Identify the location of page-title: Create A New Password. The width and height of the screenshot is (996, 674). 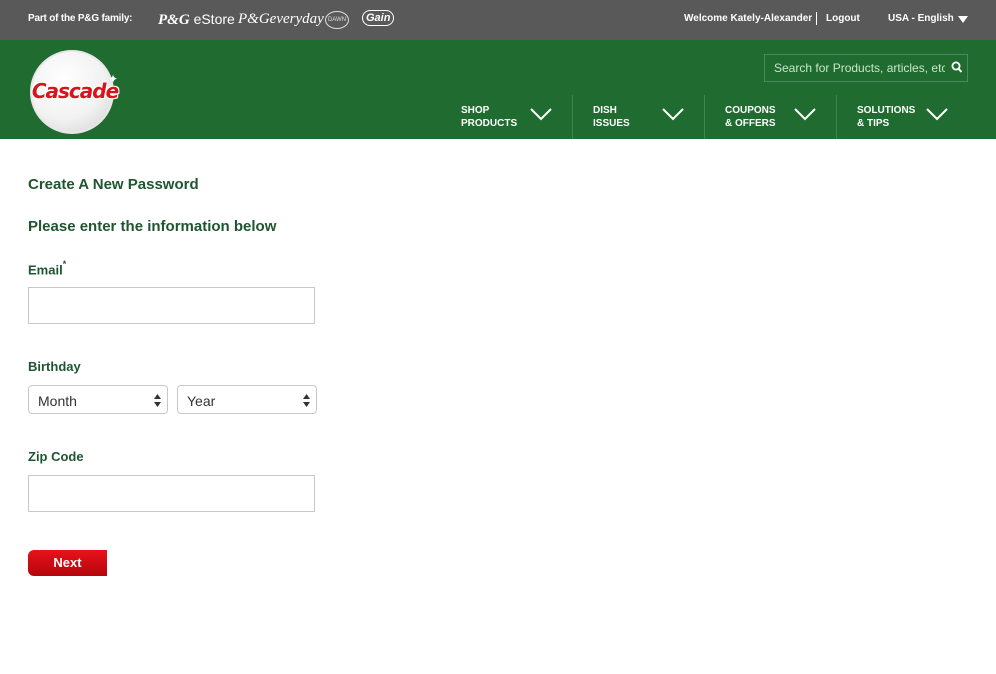
(113, 184).